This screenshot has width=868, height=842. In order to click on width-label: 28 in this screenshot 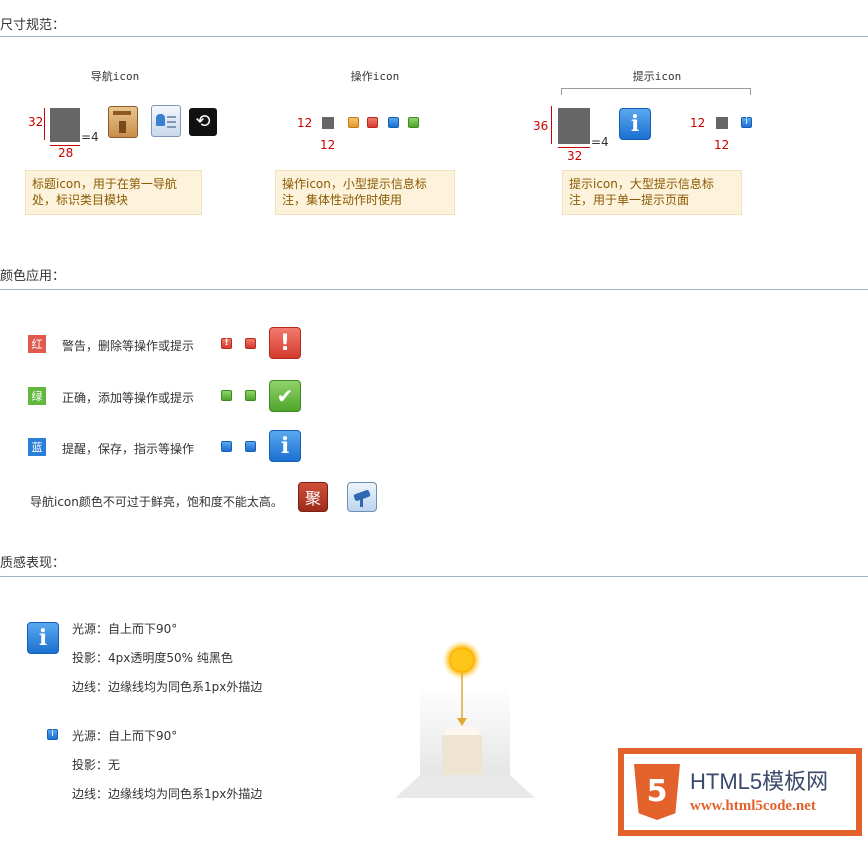, I will do `click(66, 153)`.